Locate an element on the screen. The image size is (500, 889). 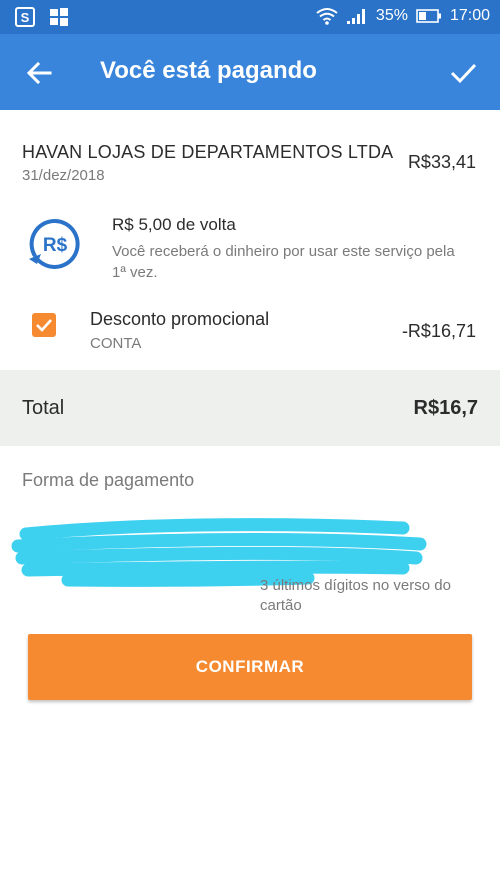
battery-percent: 35% is located at coordinates (391, 15).